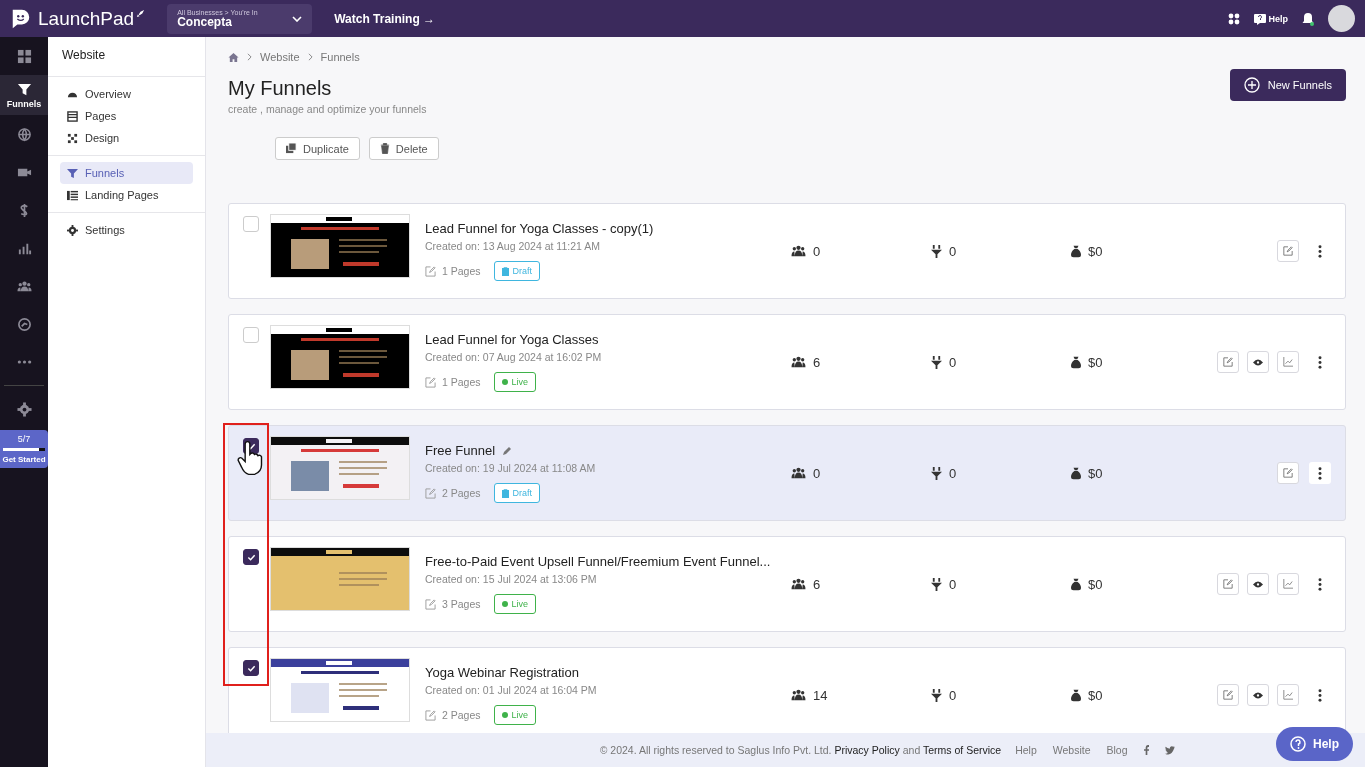 This screenshot has height=767, width=1365. What do you see at coordinates (787, 362) in the screenshot?
I see `funnel-card: Lead Funnel for Yoga Classes Created on: 07 Aug 2024 at 16:02 PM 1 Pages Live 6 0 $0` at bounding box center [787, 362].